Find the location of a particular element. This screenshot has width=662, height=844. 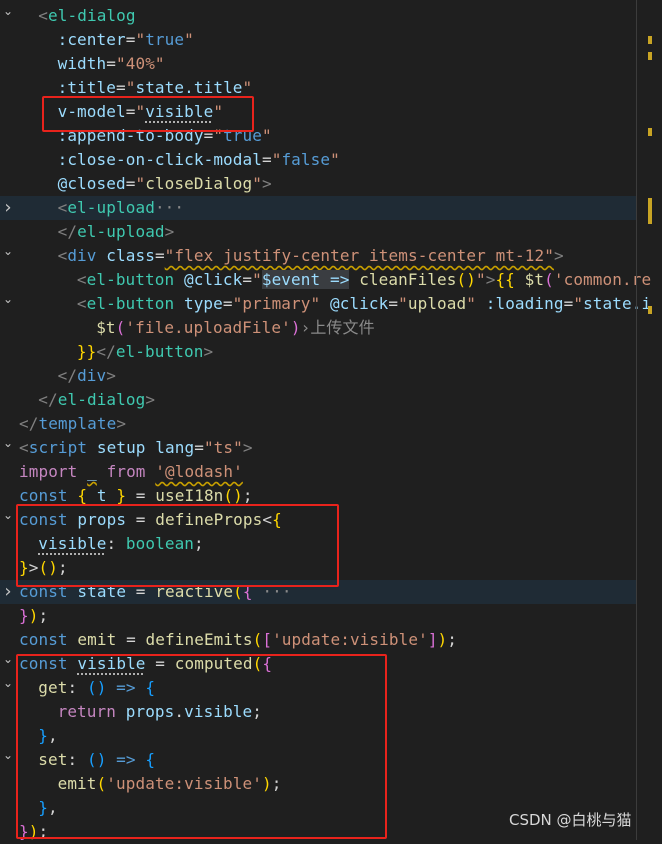

code-token: } is located at coordinates (24, 615).